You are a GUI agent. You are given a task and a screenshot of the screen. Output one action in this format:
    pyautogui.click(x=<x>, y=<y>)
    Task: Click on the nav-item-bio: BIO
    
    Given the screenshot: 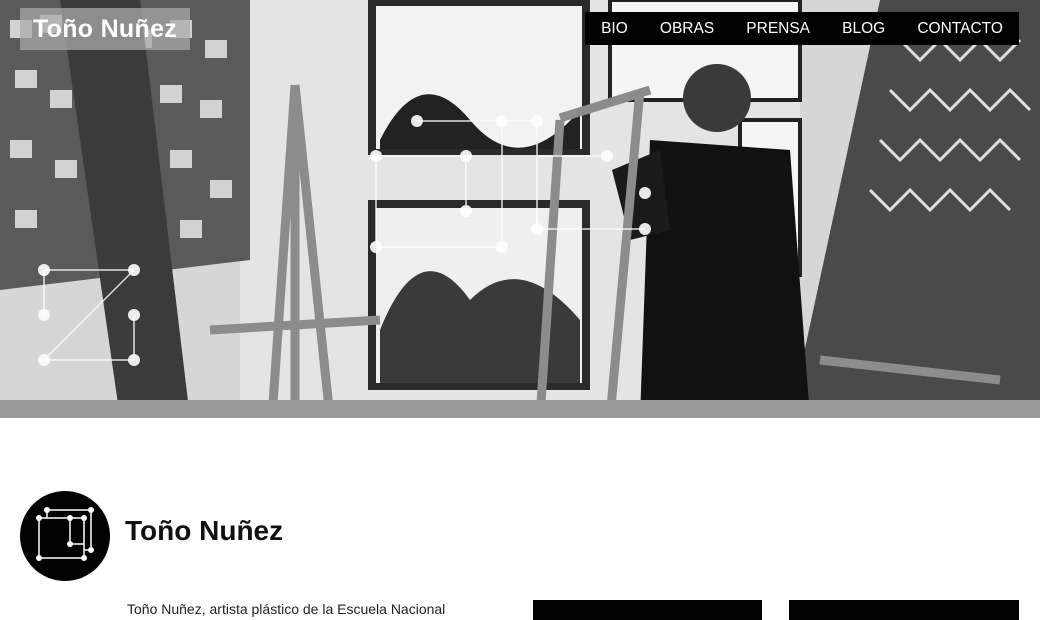 What is the action you would take?
    pyautogui.click(x=614, y=29)
    